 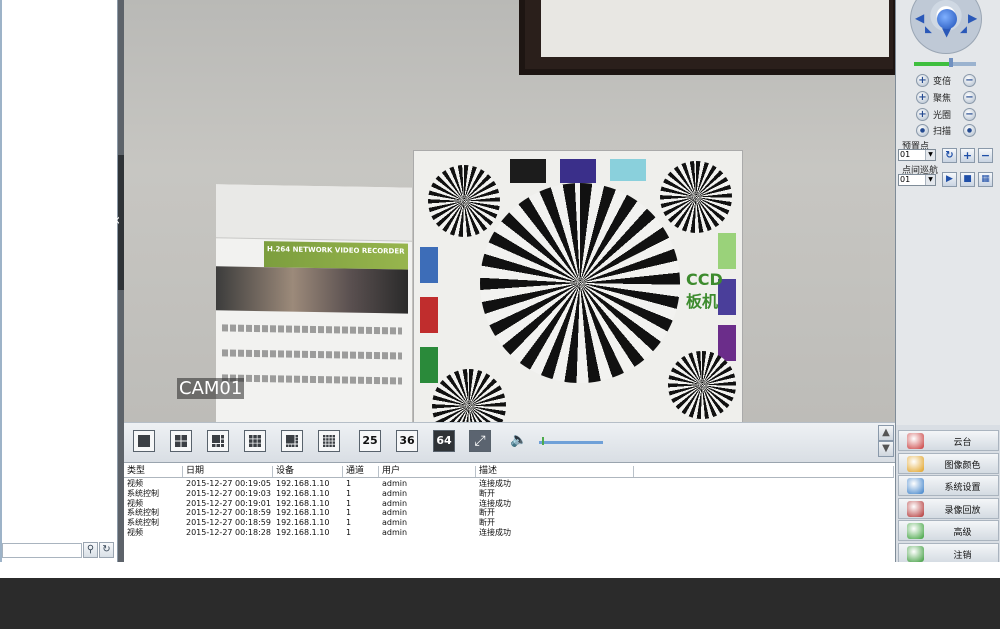 What do you see at coordinates (948, 553) in the screenshot?
I see `function-button-logout: 注销` at bounding box center [948, 553].